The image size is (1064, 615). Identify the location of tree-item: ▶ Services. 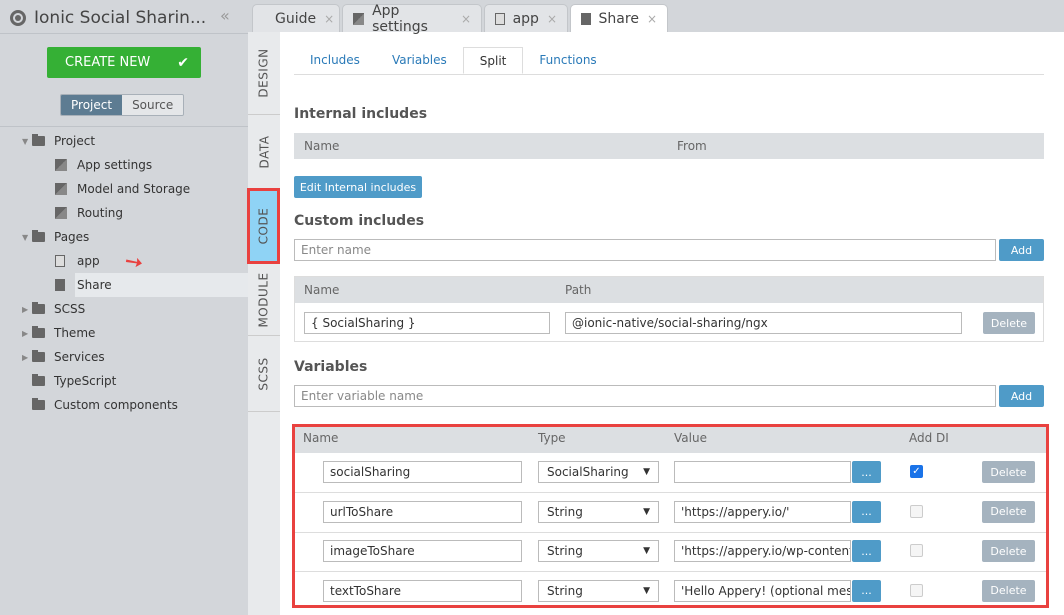
(124, 357).